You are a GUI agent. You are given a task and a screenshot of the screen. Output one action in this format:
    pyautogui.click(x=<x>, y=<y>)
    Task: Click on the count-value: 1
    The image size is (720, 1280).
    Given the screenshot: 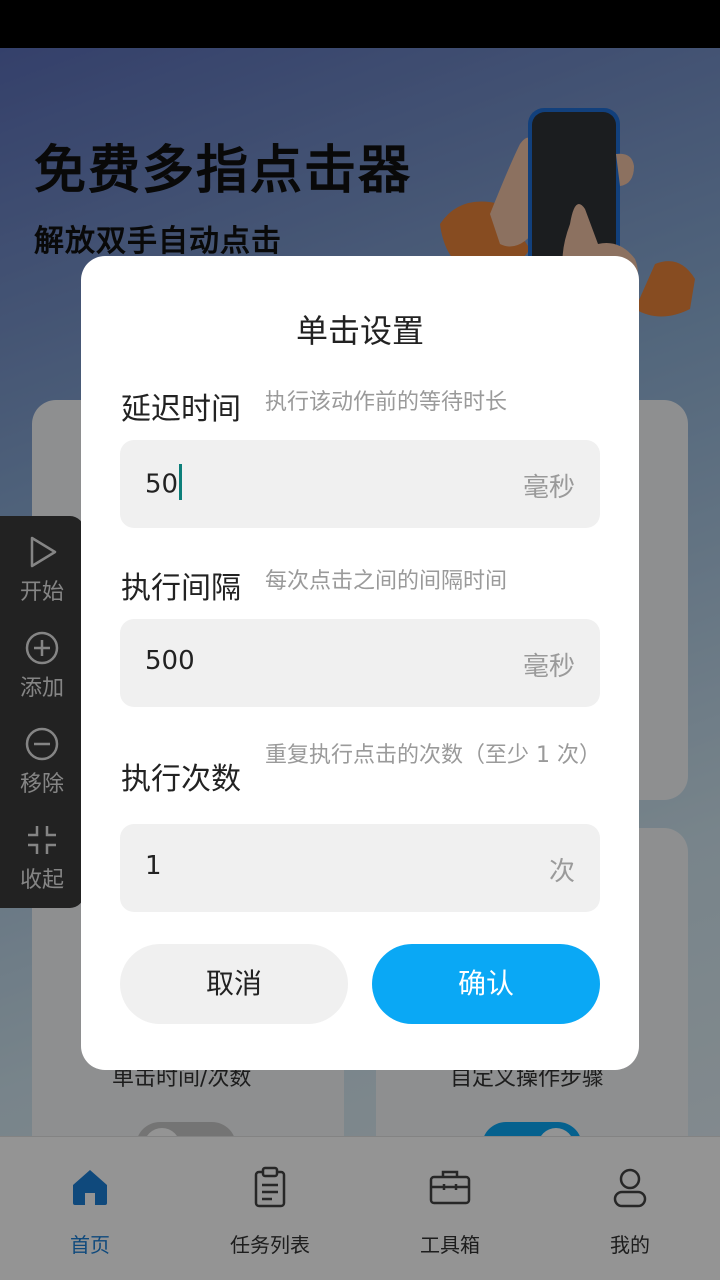 What is the action you would take?
    pyautogui.click(x=153, y=866)
    